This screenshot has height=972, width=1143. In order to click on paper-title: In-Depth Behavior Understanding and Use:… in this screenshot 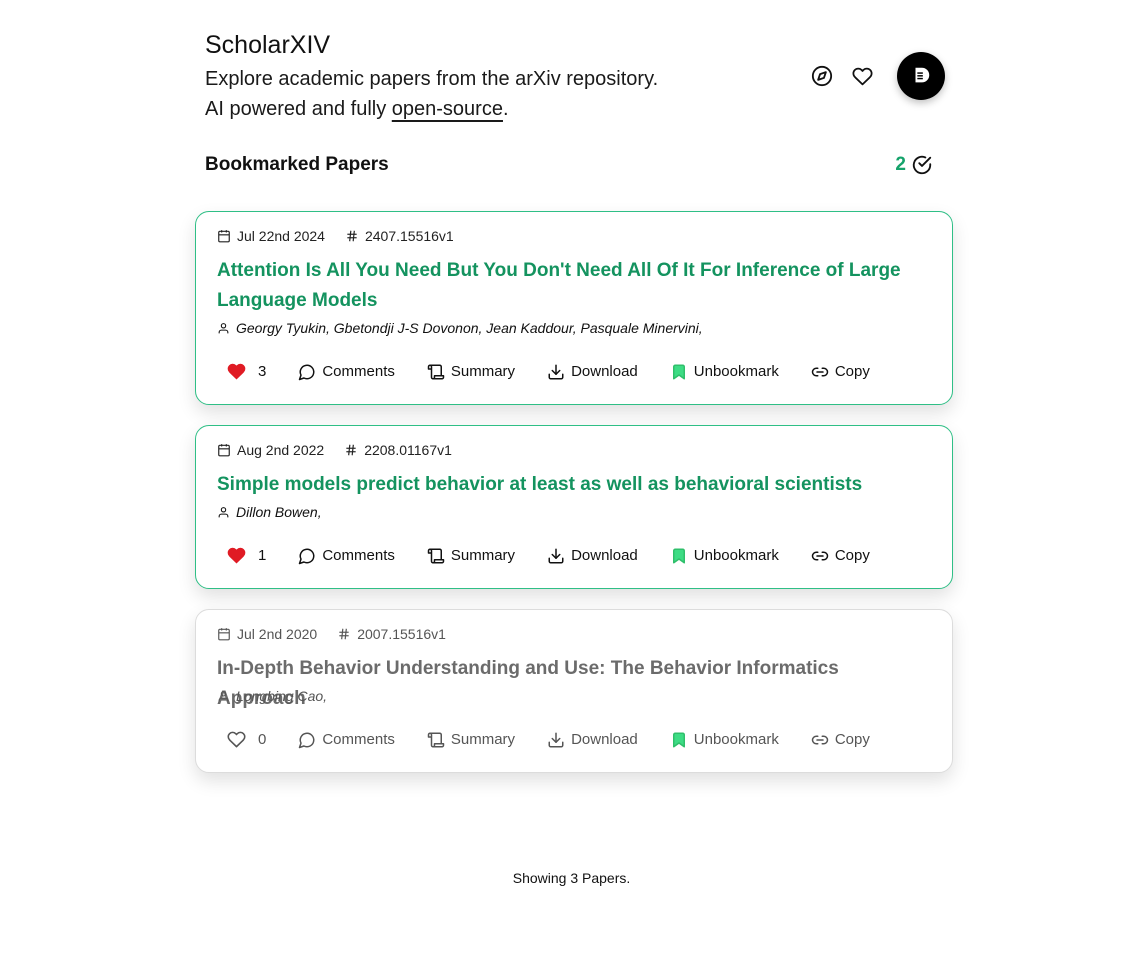, I will do `click(574, 684)`.